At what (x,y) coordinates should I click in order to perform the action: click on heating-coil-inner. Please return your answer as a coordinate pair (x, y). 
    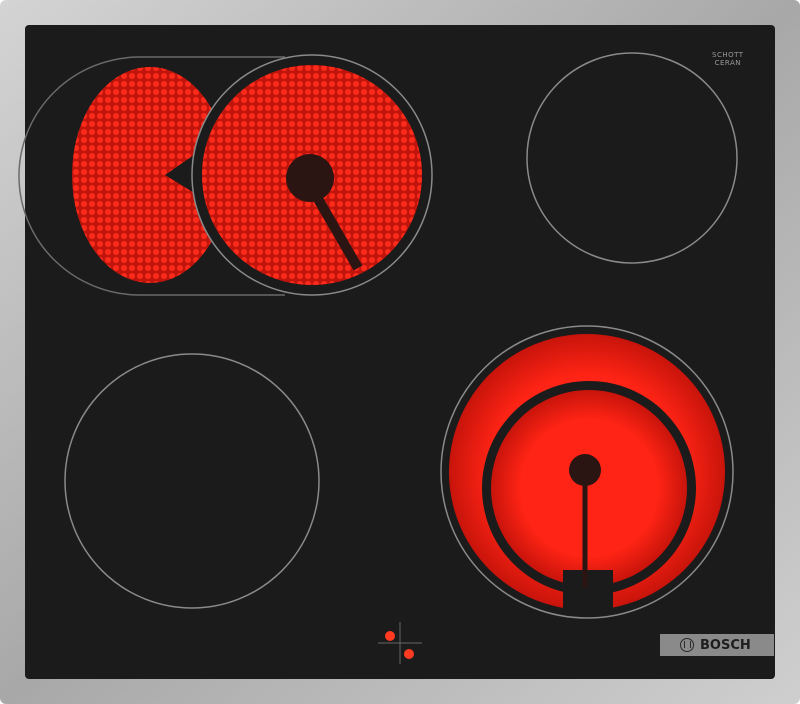
    Looking at the image, I should click on (589, 488).